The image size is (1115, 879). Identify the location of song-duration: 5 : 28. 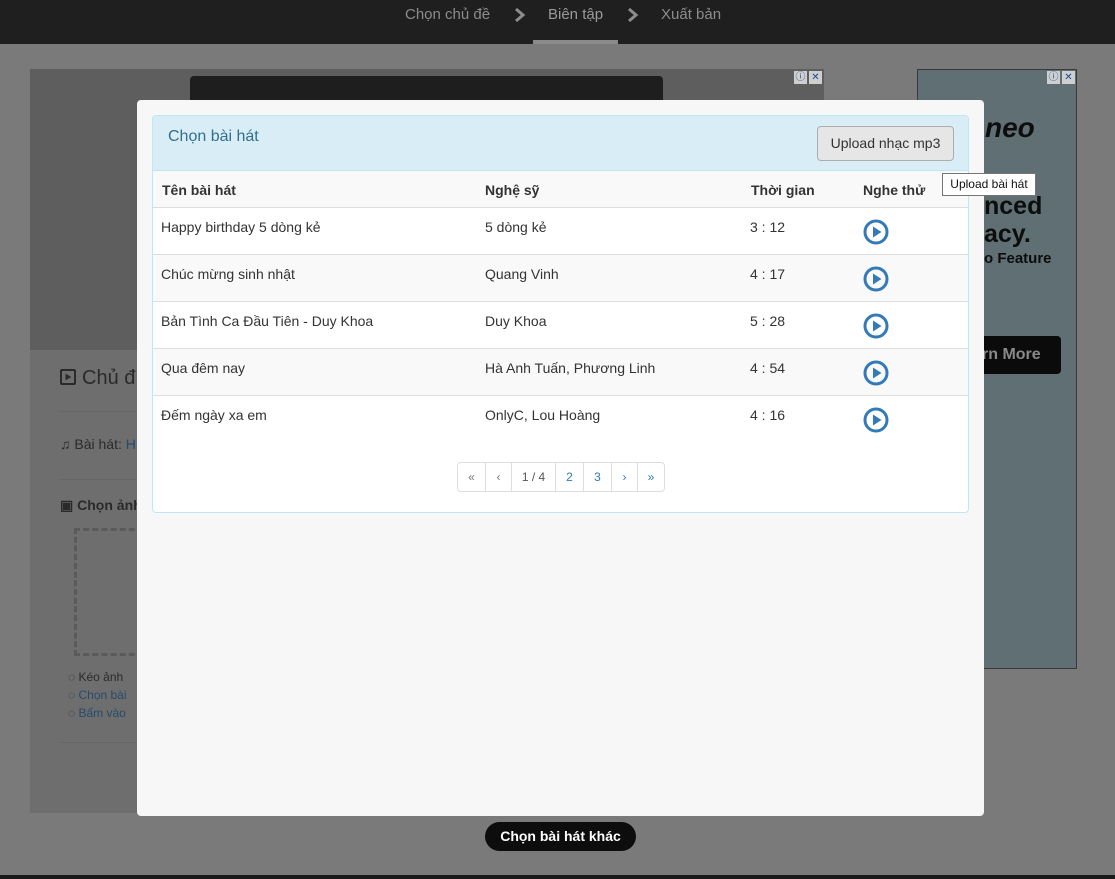
(768, 321).